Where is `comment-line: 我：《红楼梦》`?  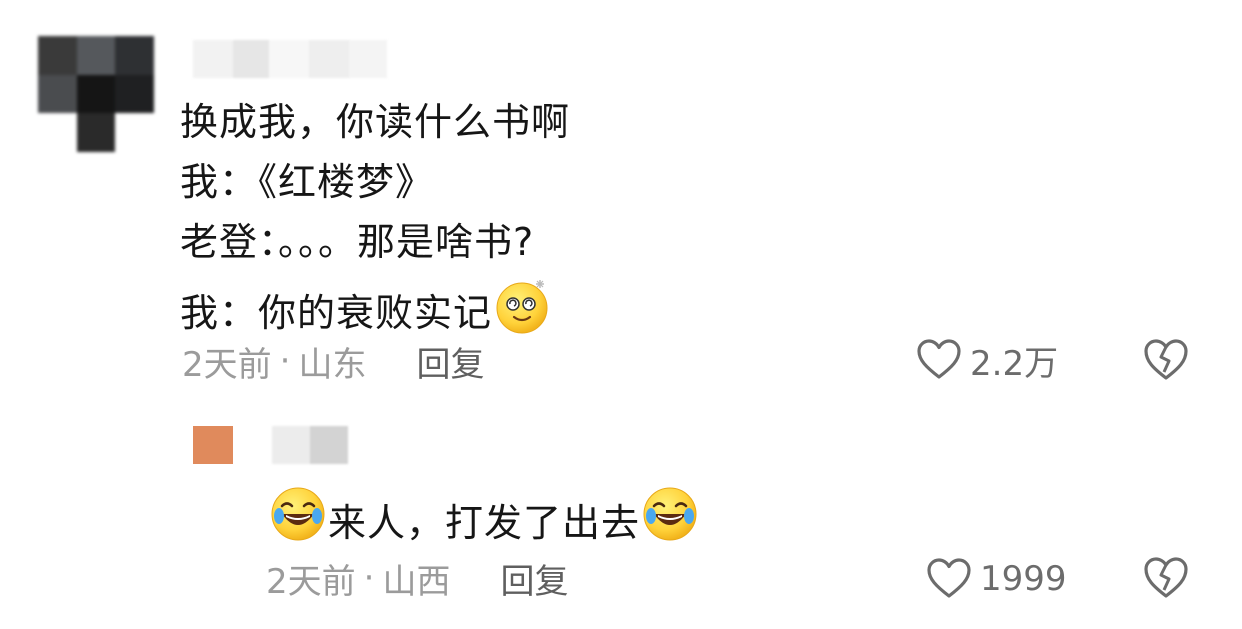
comment-line: 我：《红楼梦》 is located at coordinates (307, 182).